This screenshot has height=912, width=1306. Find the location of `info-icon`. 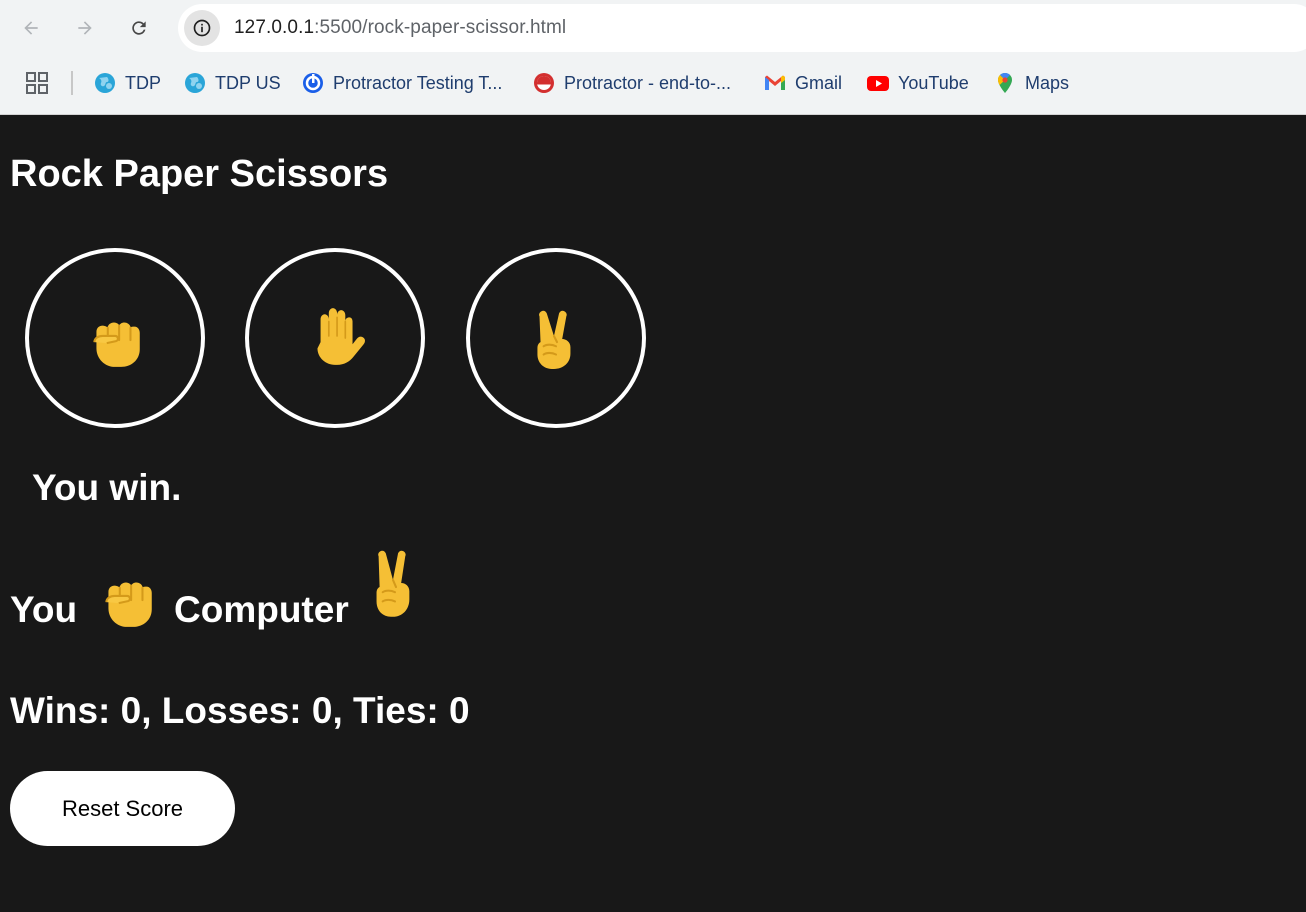

info-icon is located at coordinates (202, 28).